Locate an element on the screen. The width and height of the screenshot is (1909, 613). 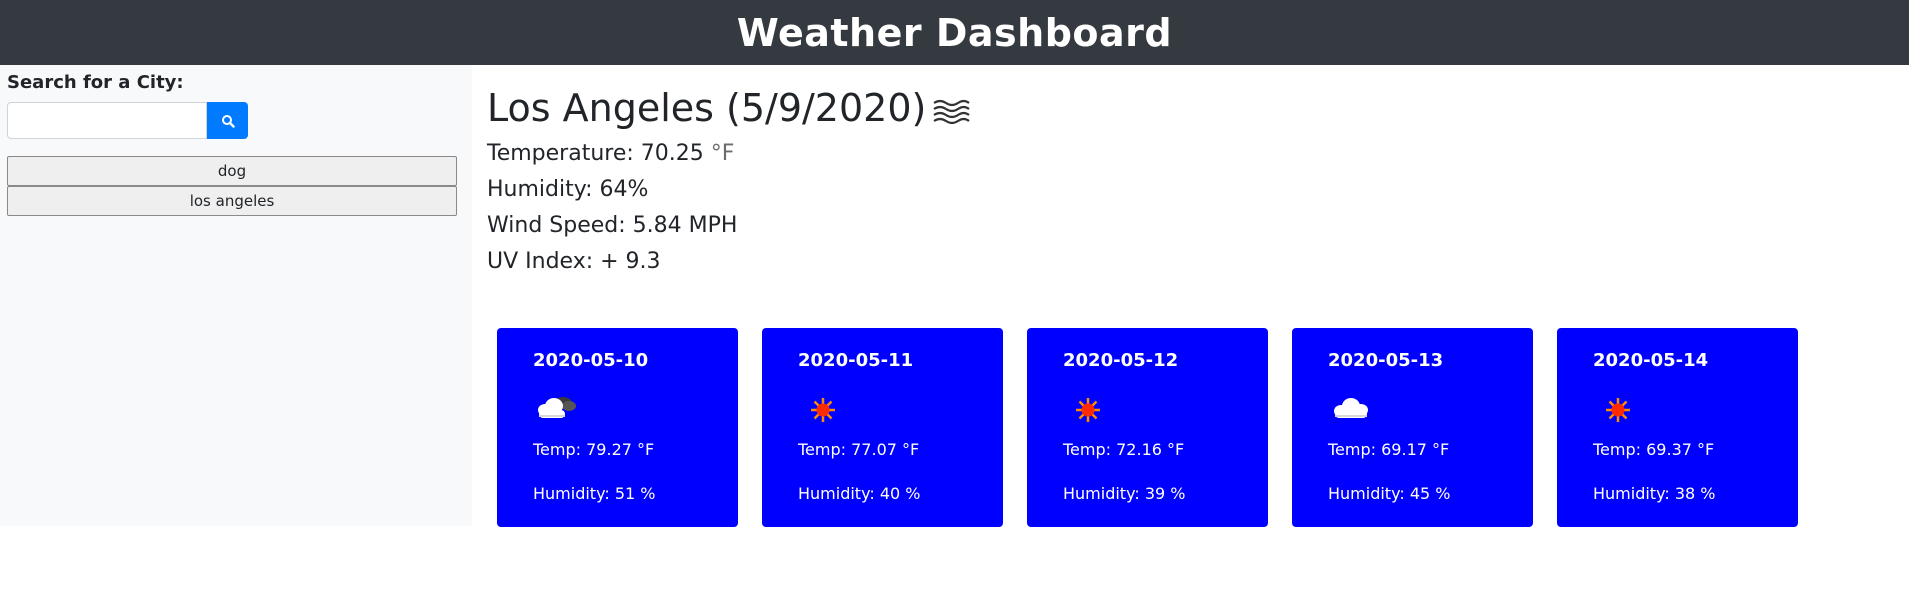
forecast-date: 2020-05-11 is located at coordinates (856, 360).